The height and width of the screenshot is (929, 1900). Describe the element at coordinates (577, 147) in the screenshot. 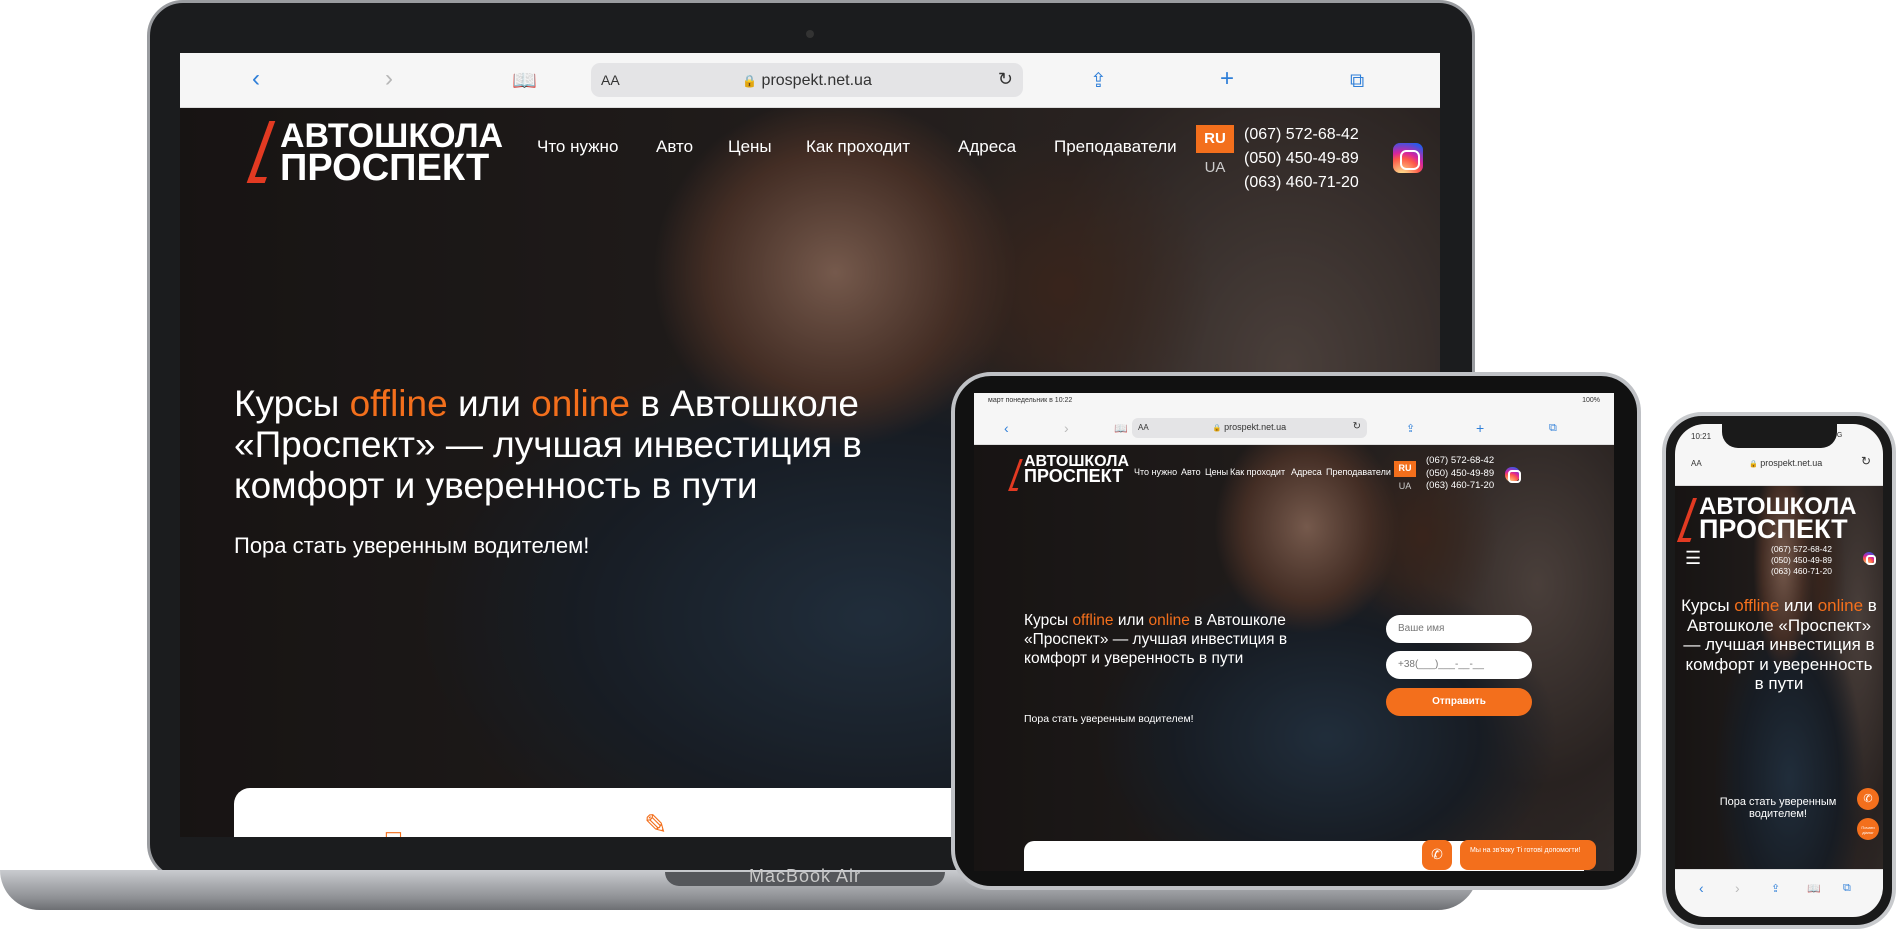

I see `nav-what-needed: Что нужно` at that location.